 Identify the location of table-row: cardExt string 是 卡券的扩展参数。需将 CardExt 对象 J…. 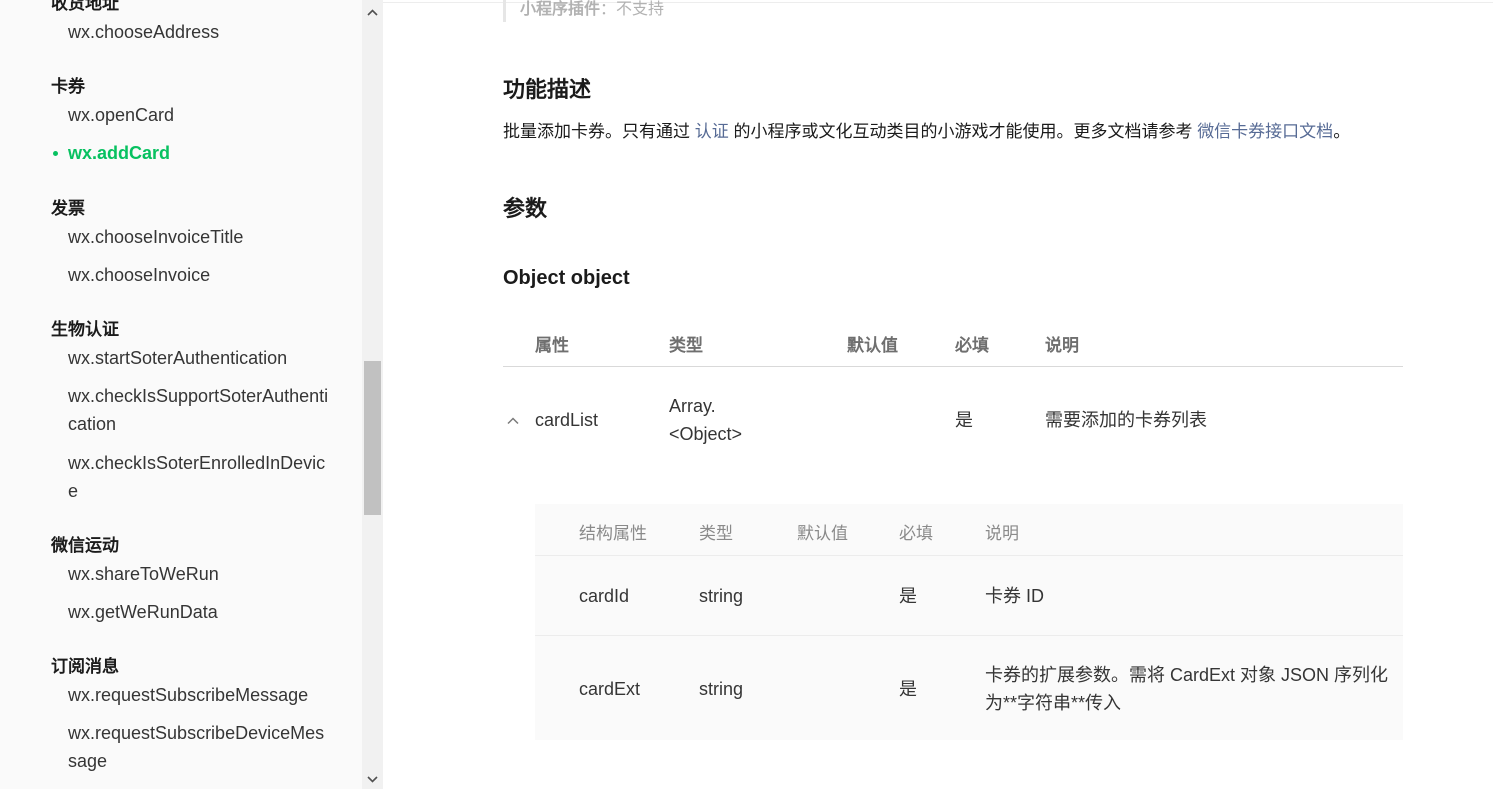
(969, 688).